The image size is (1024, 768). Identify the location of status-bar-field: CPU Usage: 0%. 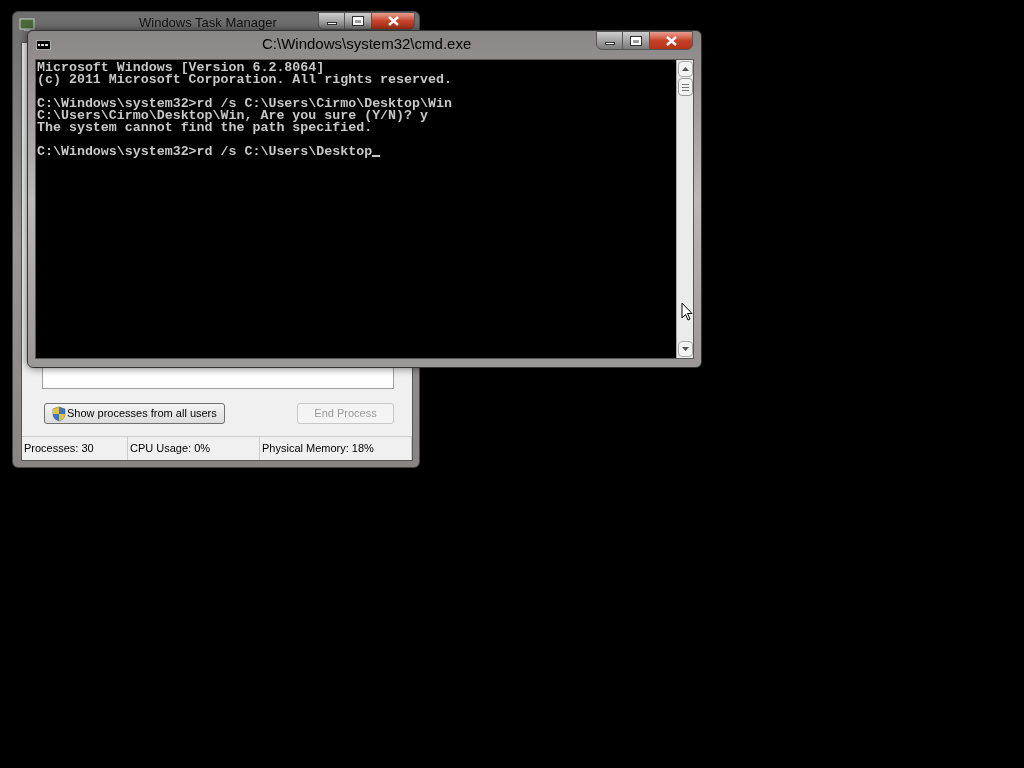
(194, 448).